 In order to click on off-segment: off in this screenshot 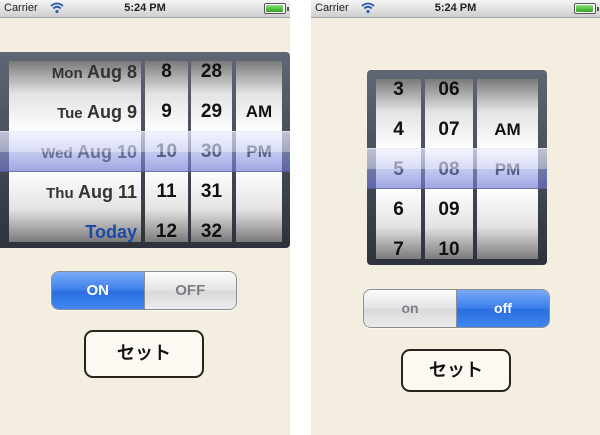, I will do `click(502, 308)`.